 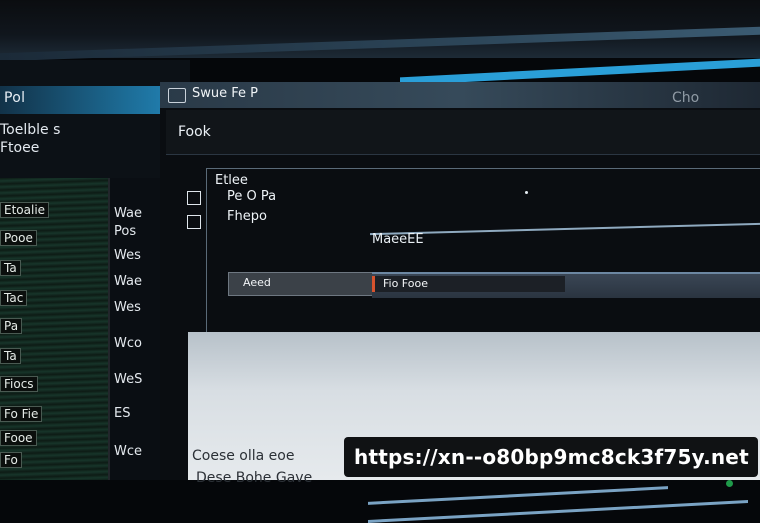 What do you see at coordinates (11, 460) in the screenshot?
I see `track-tag: Fo` at bounding box center [11, 460].